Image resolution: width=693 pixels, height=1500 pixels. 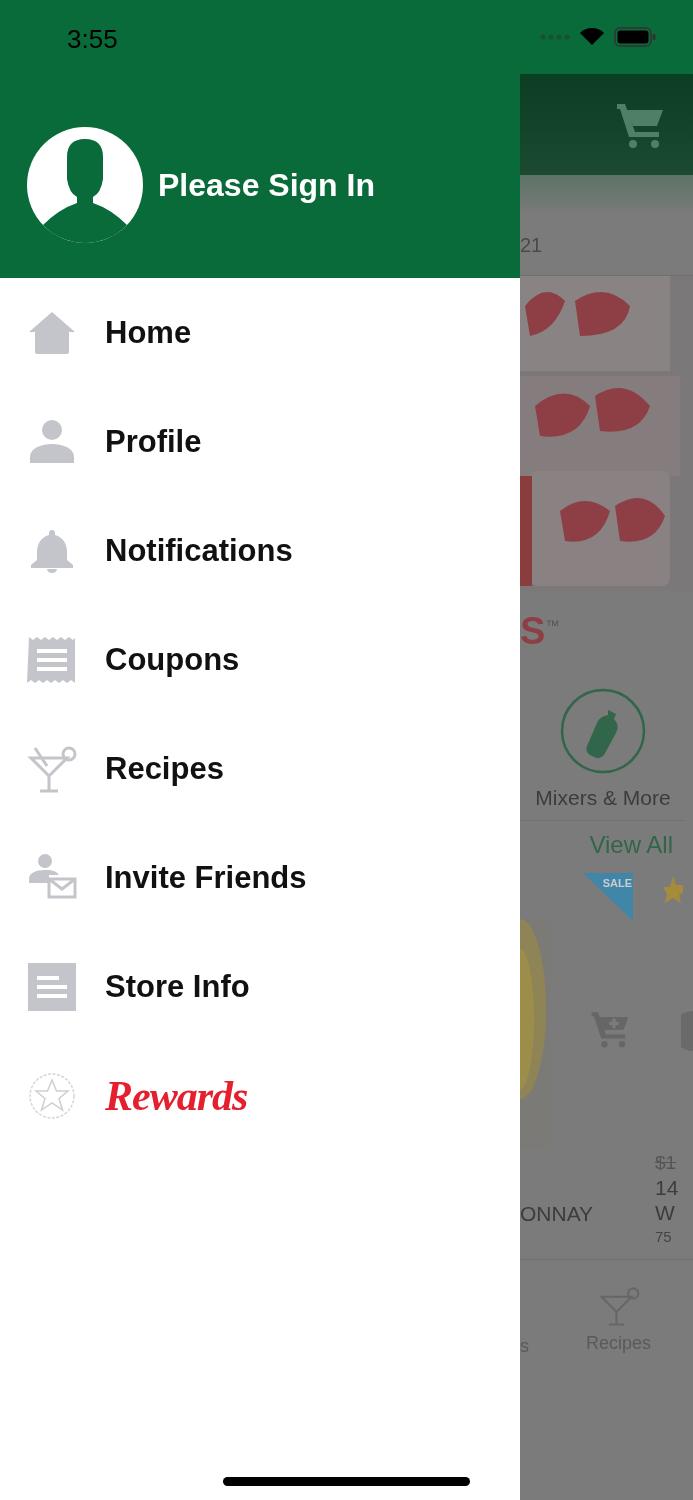 I want to click on menu-item: Profile, so click(x=153, y=441).